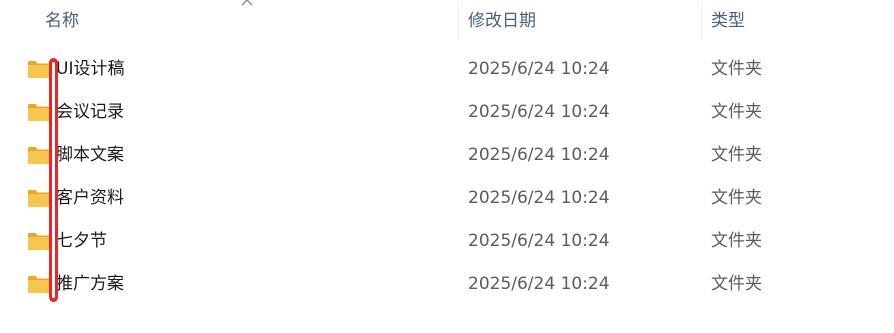 This screenshot has height=333, width=894. Describe the element at coordinates (247, 3) in the screenshot. I see `chevron-up-icon` at that location.